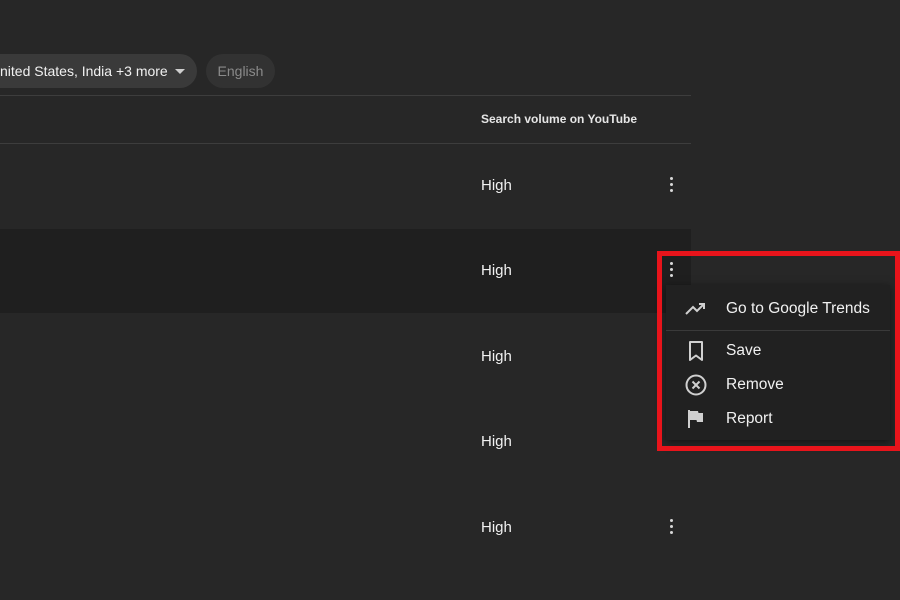 This screenshot has height=600, width=900. I want to click on language-filter-label: English, so click(240, 71).